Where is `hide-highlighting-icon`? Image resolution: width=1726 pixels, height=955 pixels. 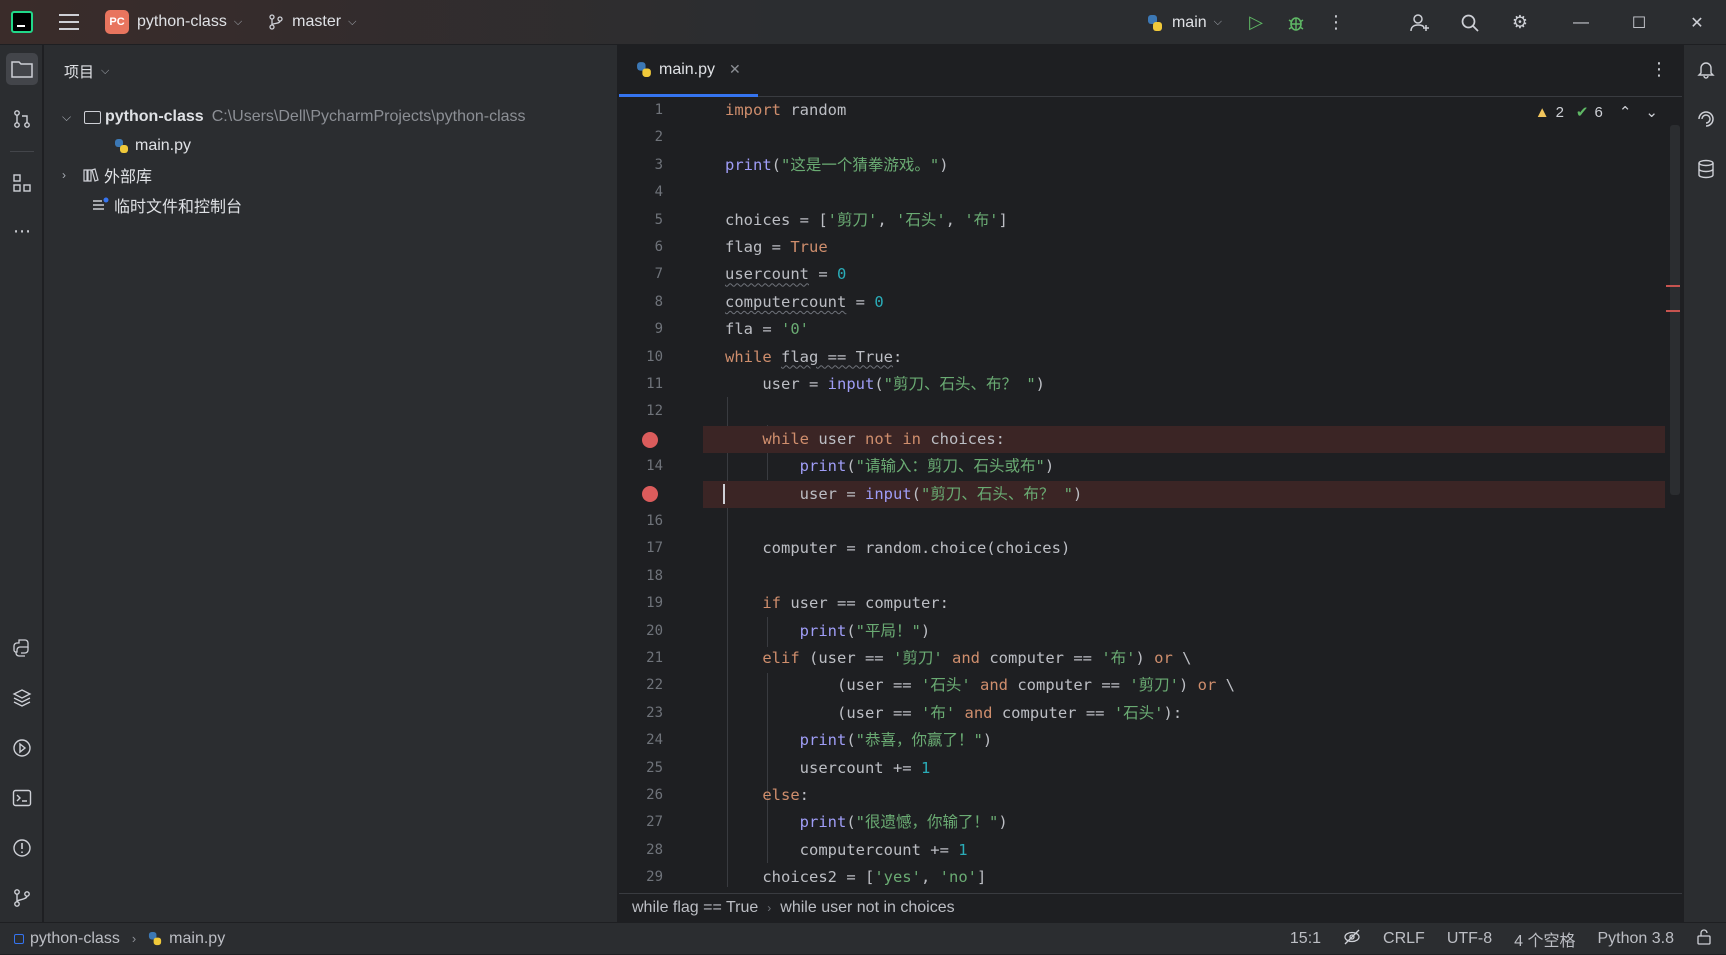
hide-highlighting-icon is located at coordinates (1352, 939).